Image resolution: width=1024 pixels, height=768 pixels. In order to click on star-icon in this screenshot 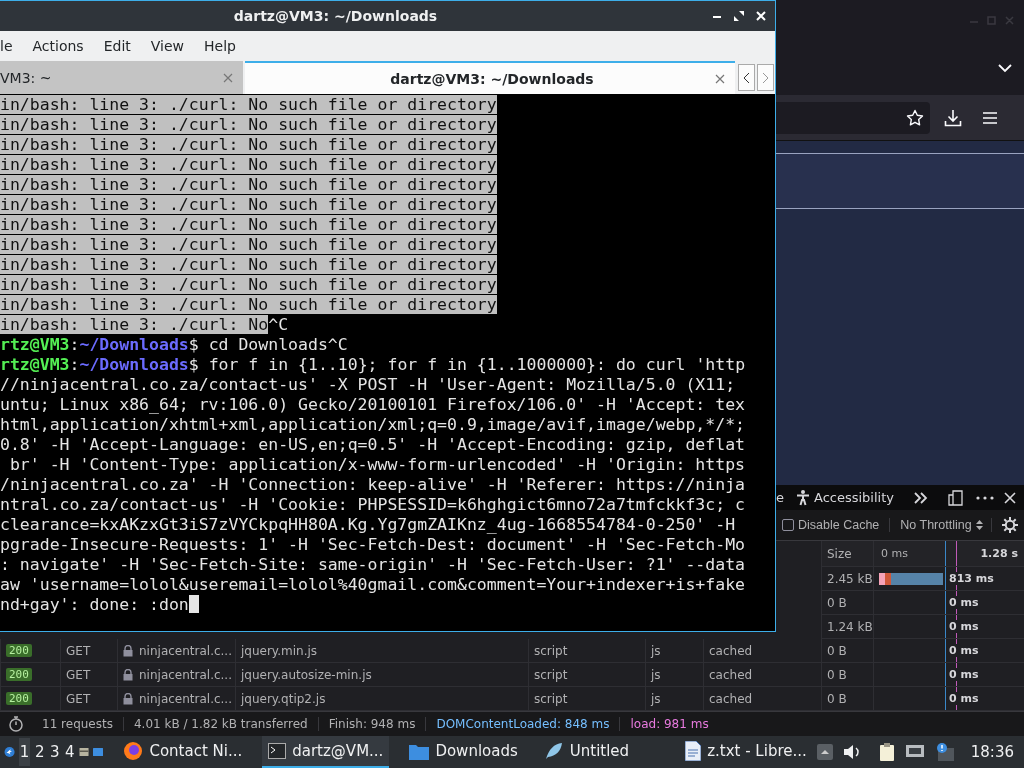, I will do `click(915, 117)`.